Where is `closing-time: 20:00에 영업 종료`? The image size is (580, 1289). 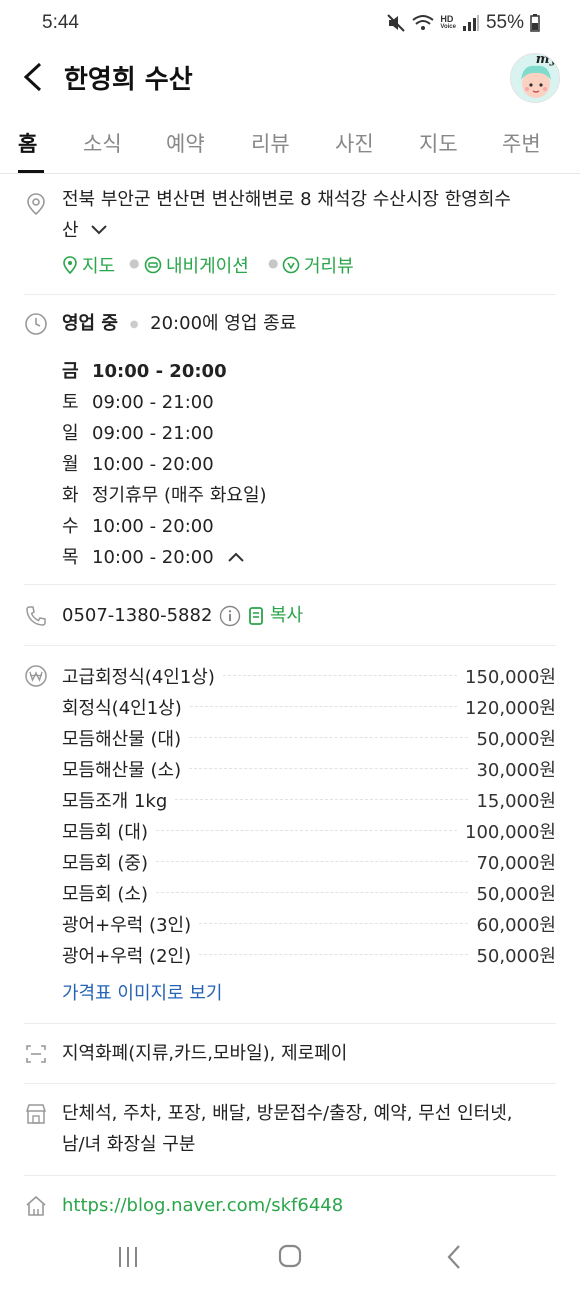
closing-time: 20:00에 영업 종료 is located at coordinates (223, 323).